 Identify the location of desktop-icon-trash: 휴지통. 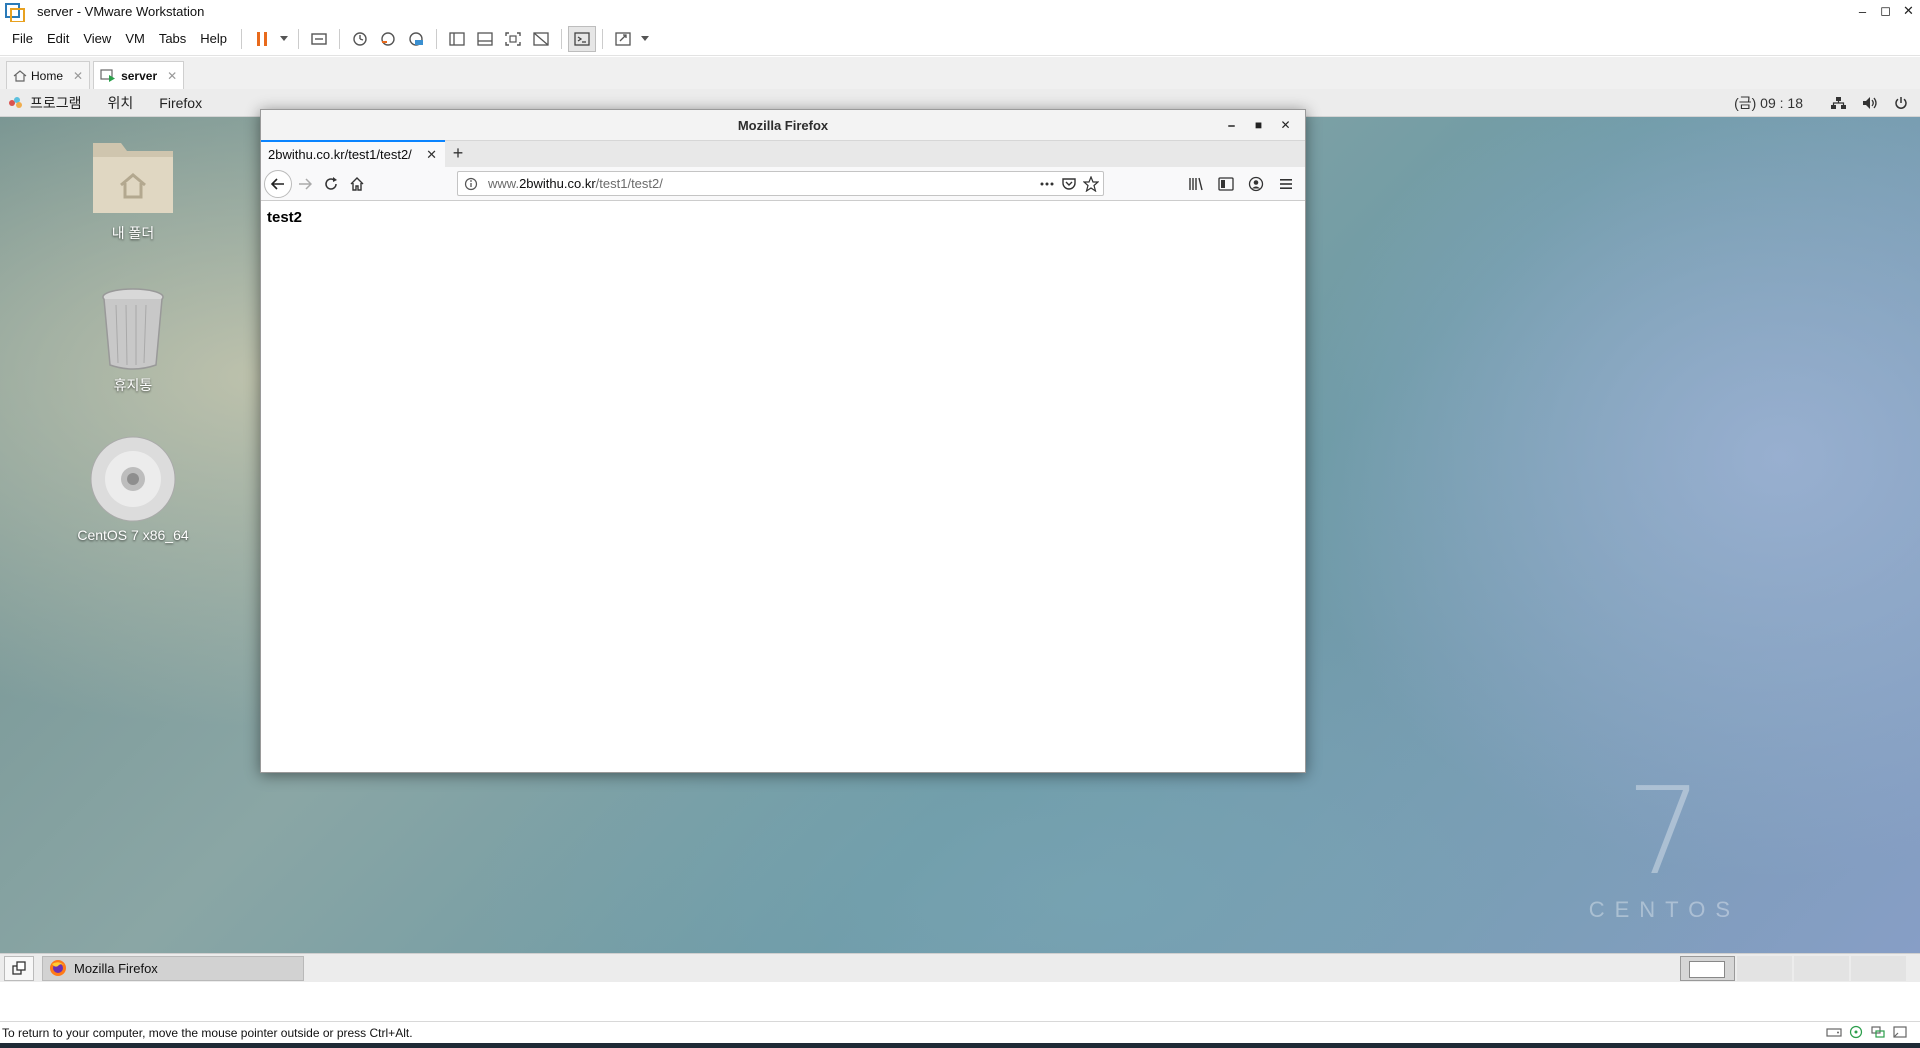
(133, 340).